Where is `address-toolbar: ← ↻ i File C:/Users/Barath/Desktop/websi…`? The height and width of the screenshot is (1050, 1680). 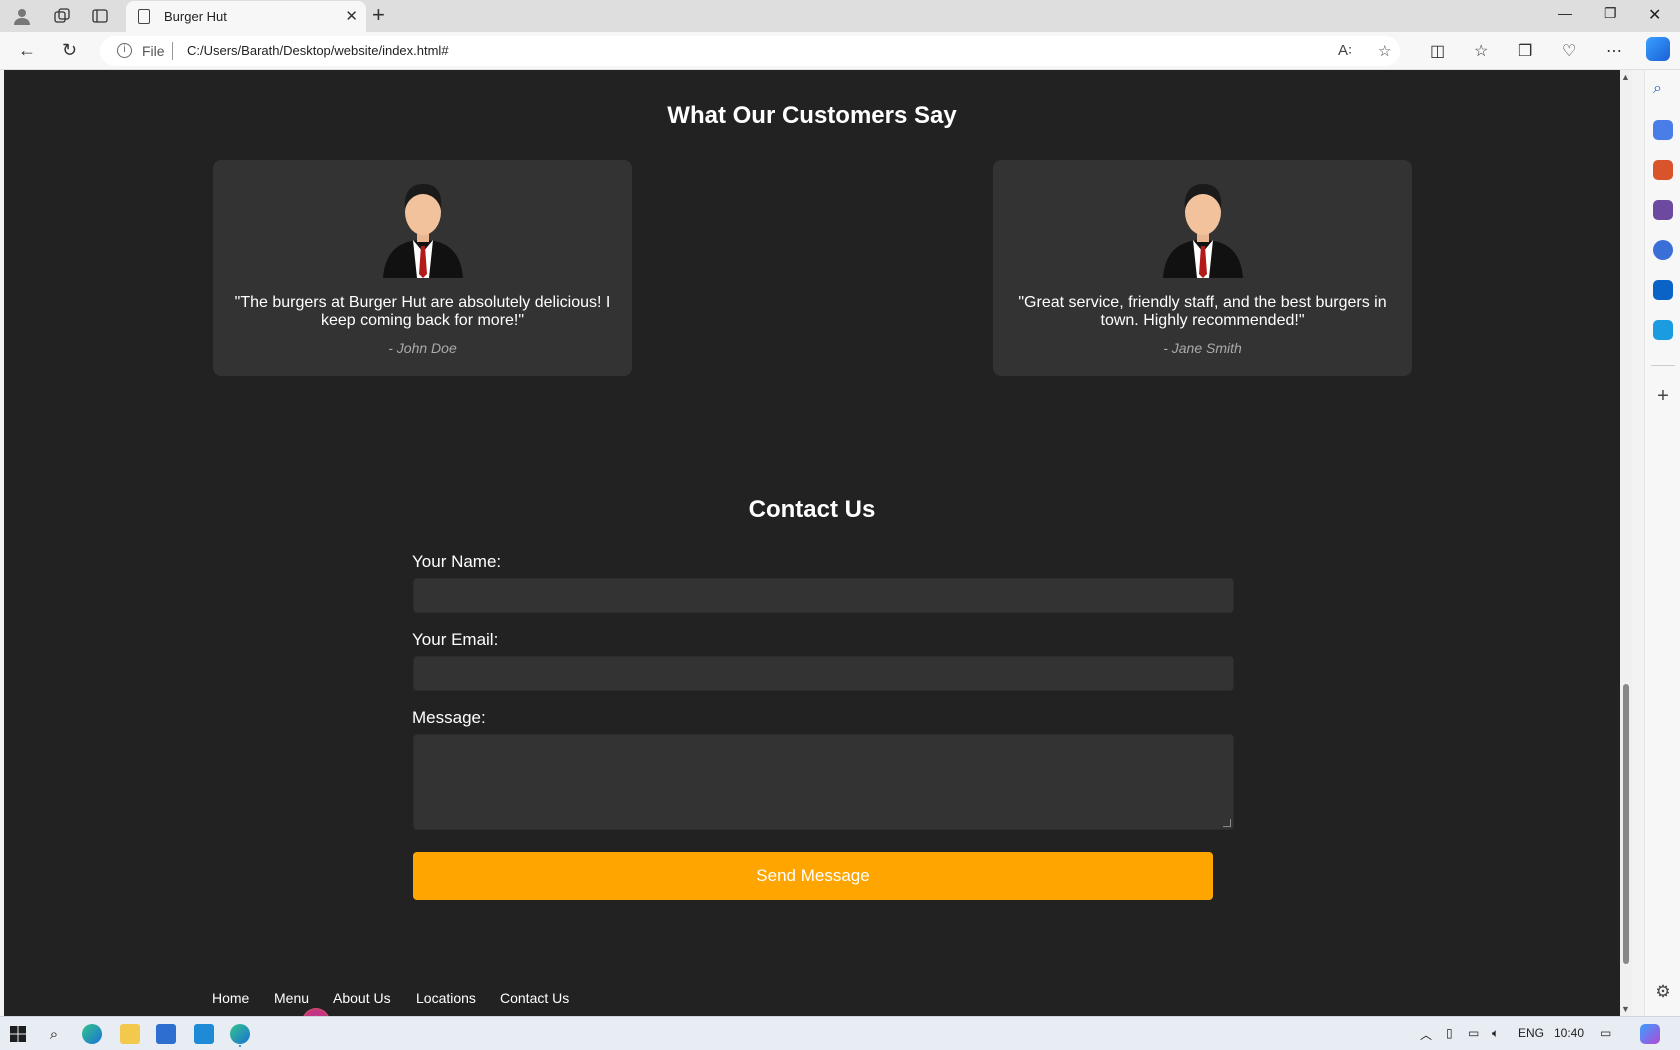 address-toolbar: ← ↻ i File C:/Users/Barath/Desktop/websi… is located at coordinates (840, 51).